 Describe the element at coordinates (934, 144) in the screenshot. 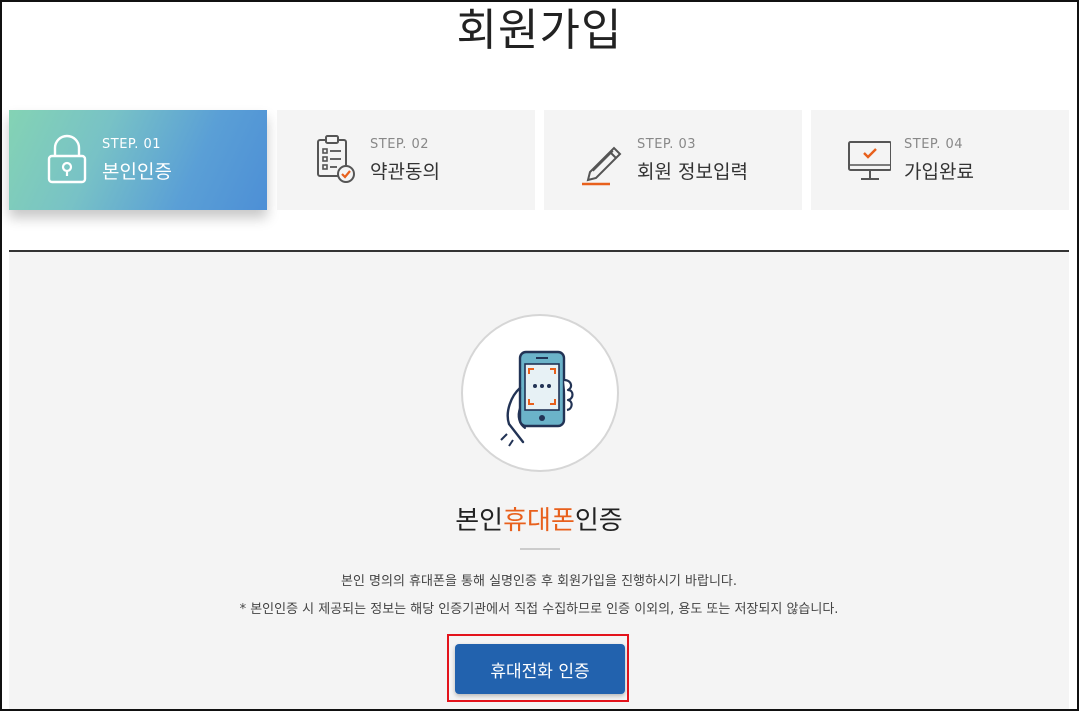

I see `step-number: STEP. 04` at that location.